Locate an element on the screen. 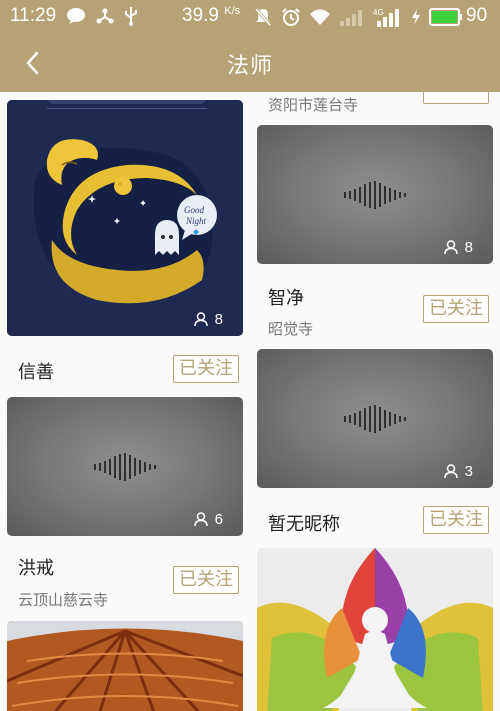 This screenshot has width=500, height=711. master-name: 暂无昵称 is located at coordinates (304, 523).